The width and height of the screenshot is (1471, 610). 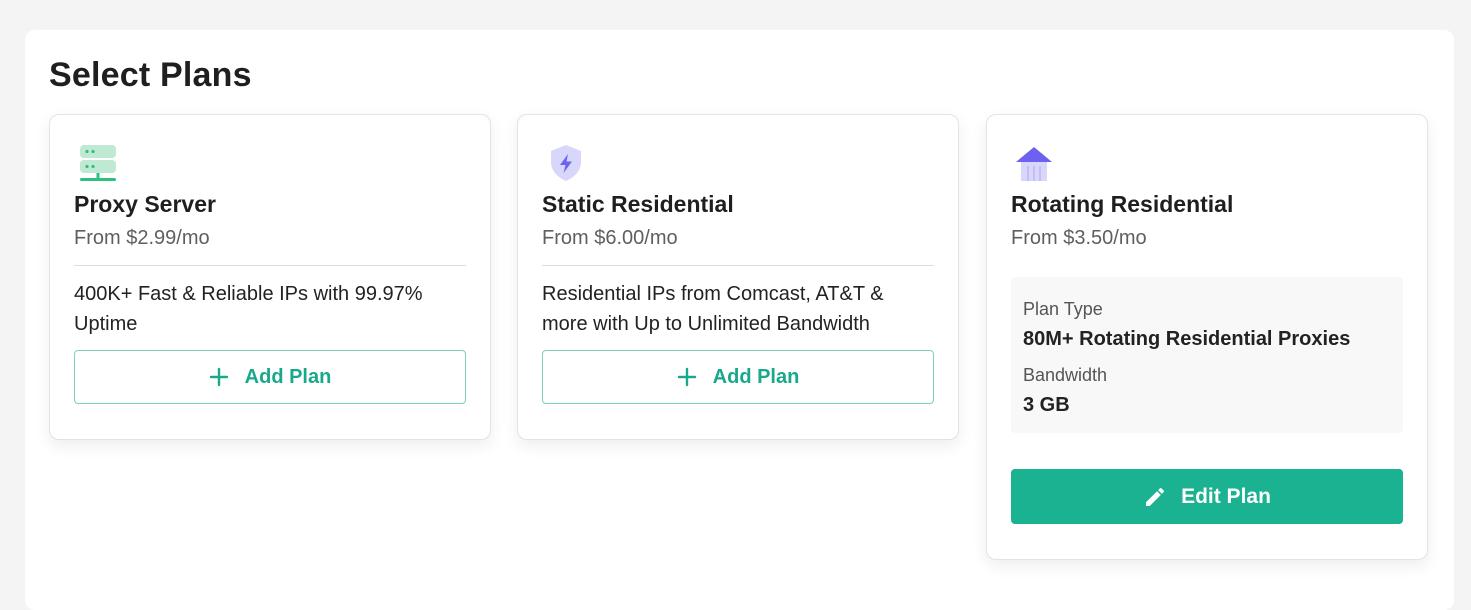 I want to click on shield-bolt-icon, so click(x=566, y=163).